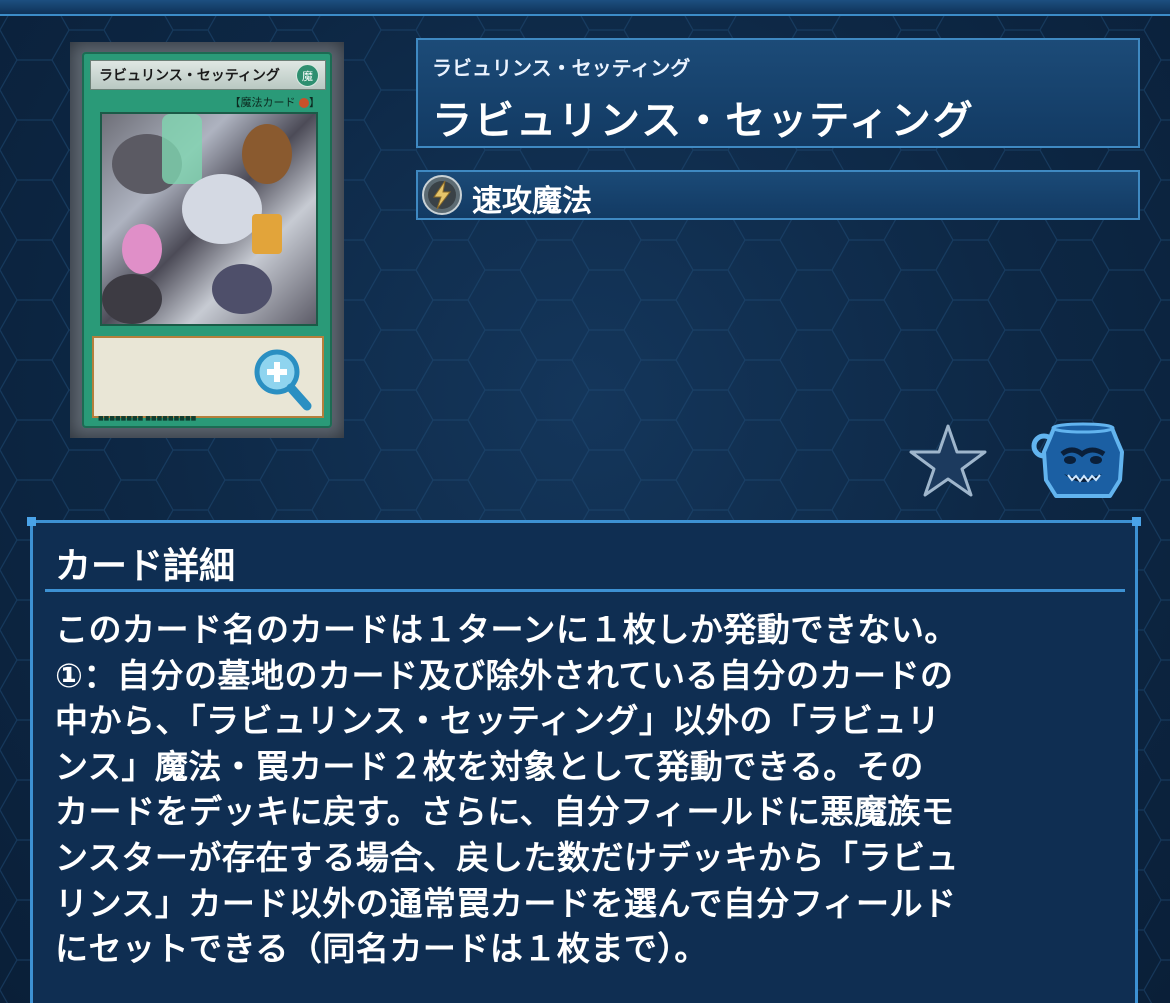 Image resolution: width=1170 pixels, height=1003 pixels. What do you see at coordinates (778, 93) in the screenshot?
I see `card-name-panel: ラビュリンス・セッティング ラビュリンス・セッティング` at bounding box center [778, 93].